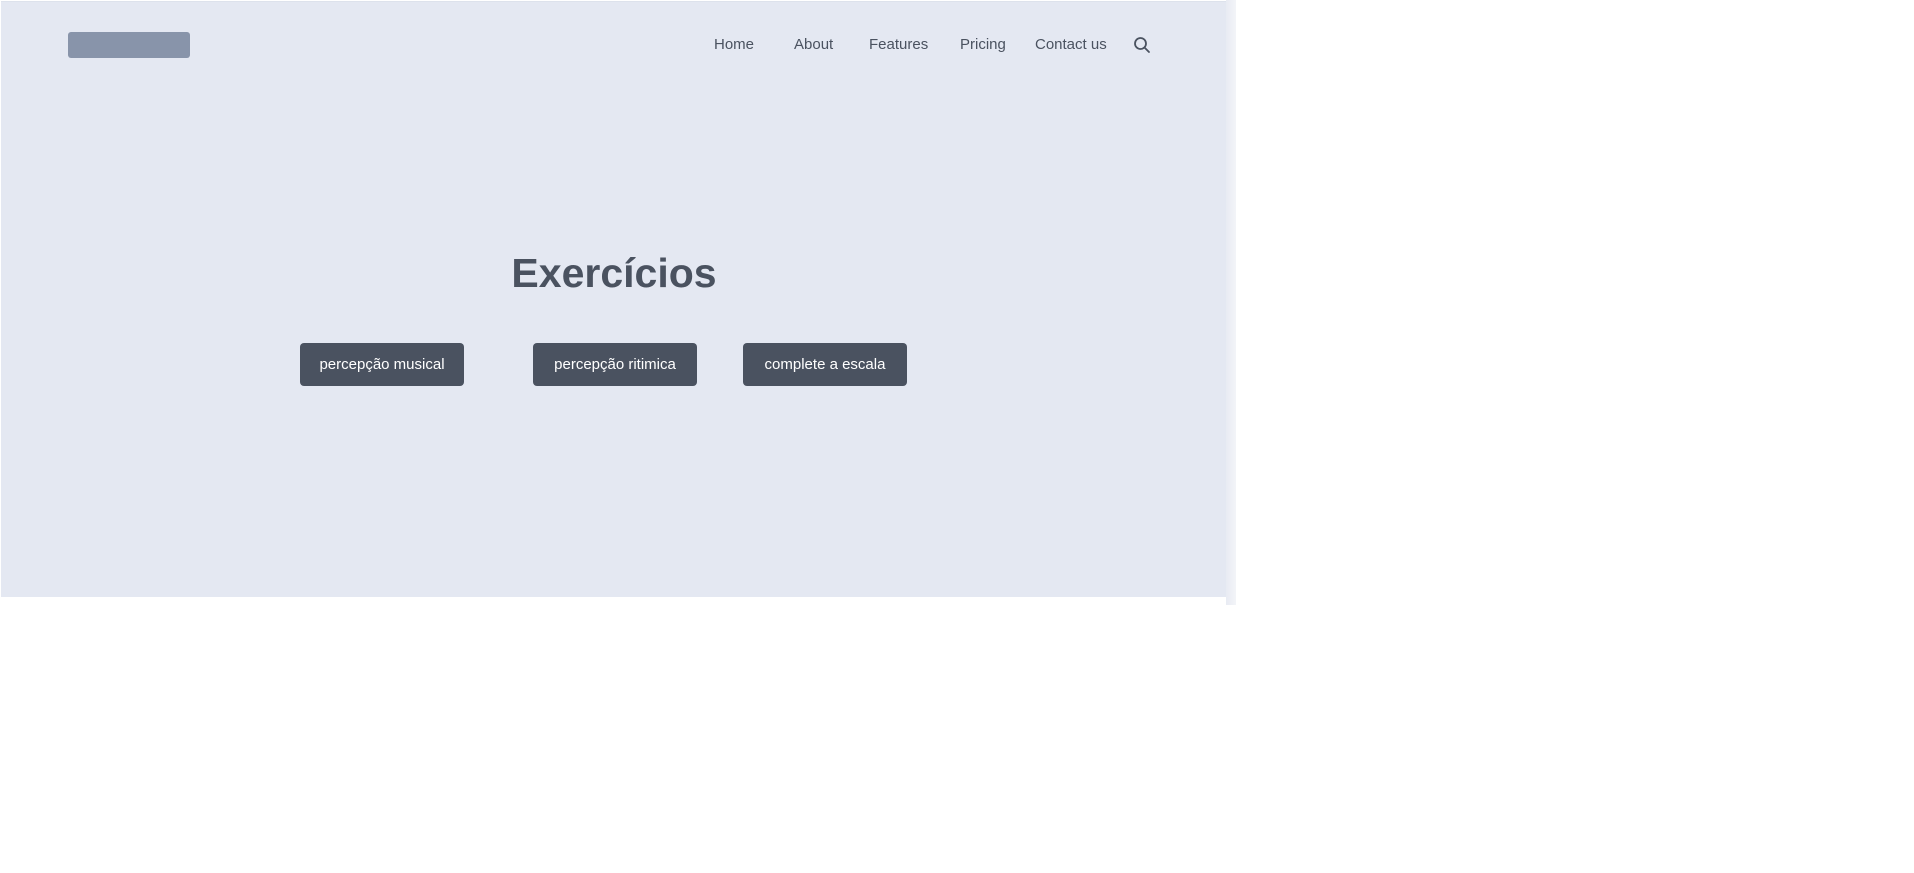 This screenshot has width=1914, height=873. Describe the element at coordinates (983, 45) in the screenshot. I see `nav-item-pricing: Pricing` at that location.